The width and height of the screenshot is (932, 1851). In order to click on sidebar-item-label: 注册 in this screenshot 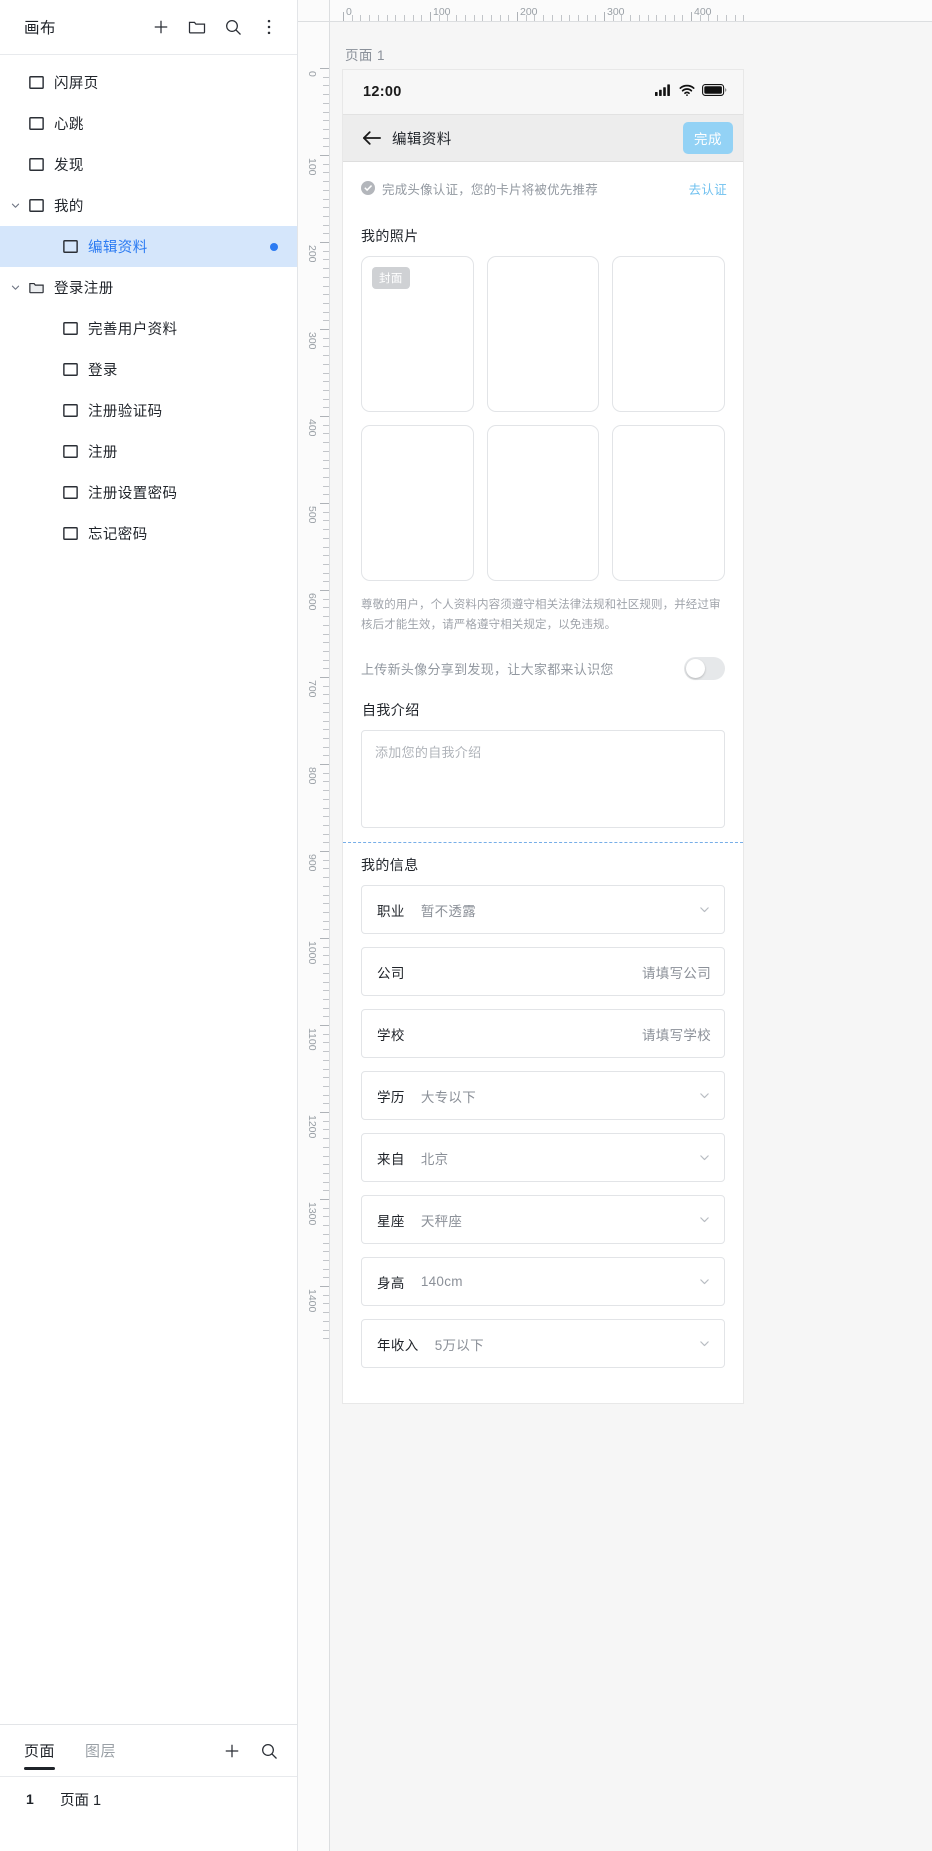, I will do `click(103, 453)`.